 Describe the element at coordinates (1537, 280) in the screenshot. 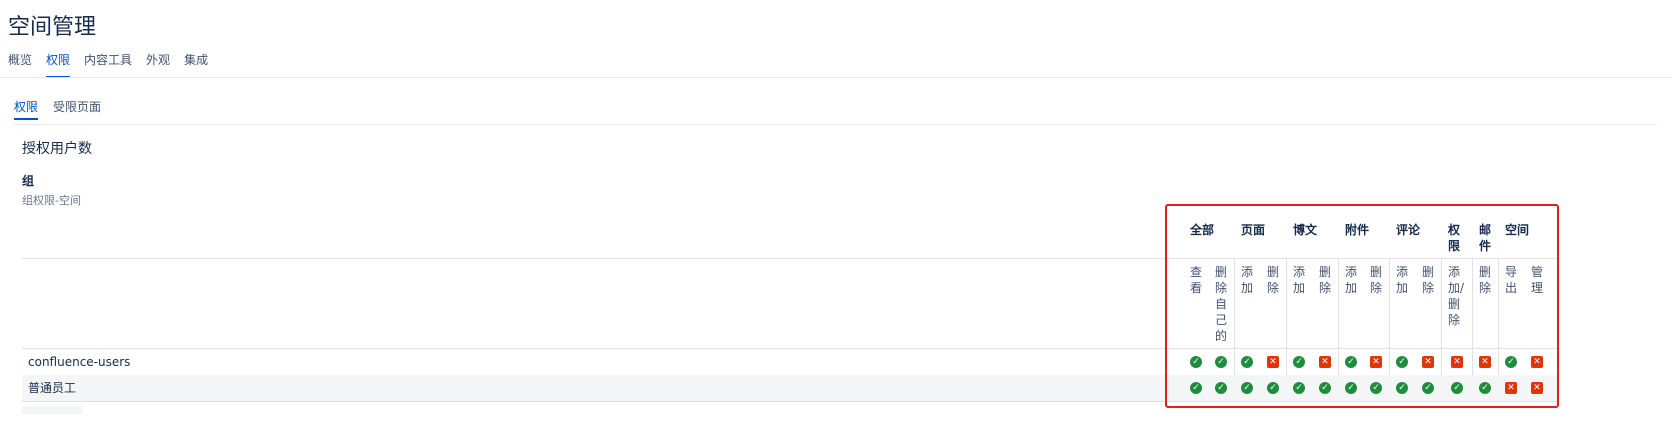

I see `action-space-admin: 管理` at that location.